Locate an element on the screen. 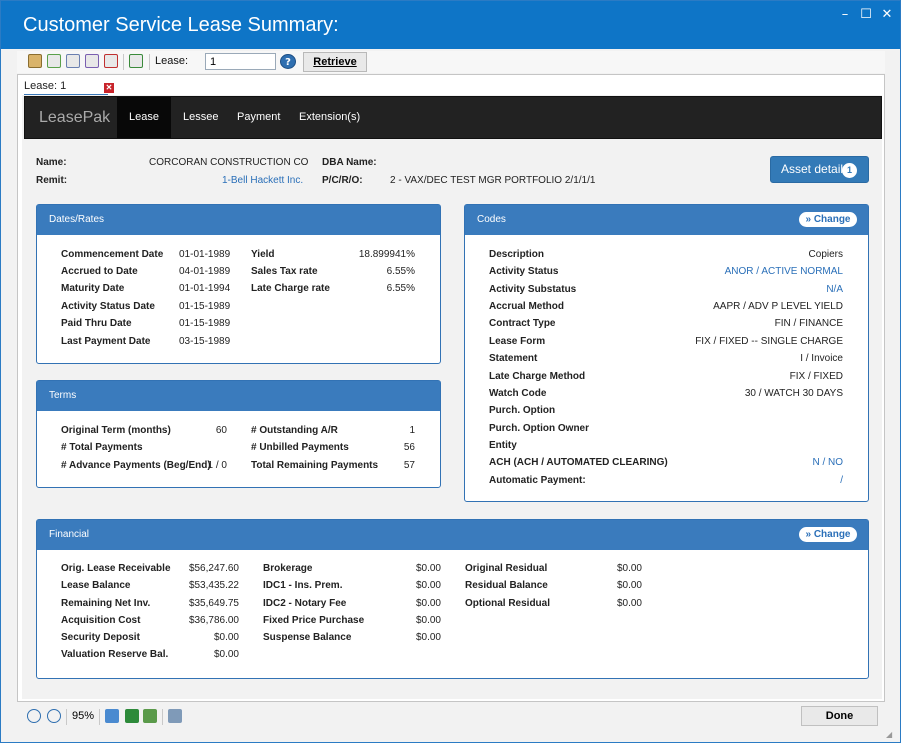  field-label: Fixed Price Purchase is located at coordinates (314, 620).